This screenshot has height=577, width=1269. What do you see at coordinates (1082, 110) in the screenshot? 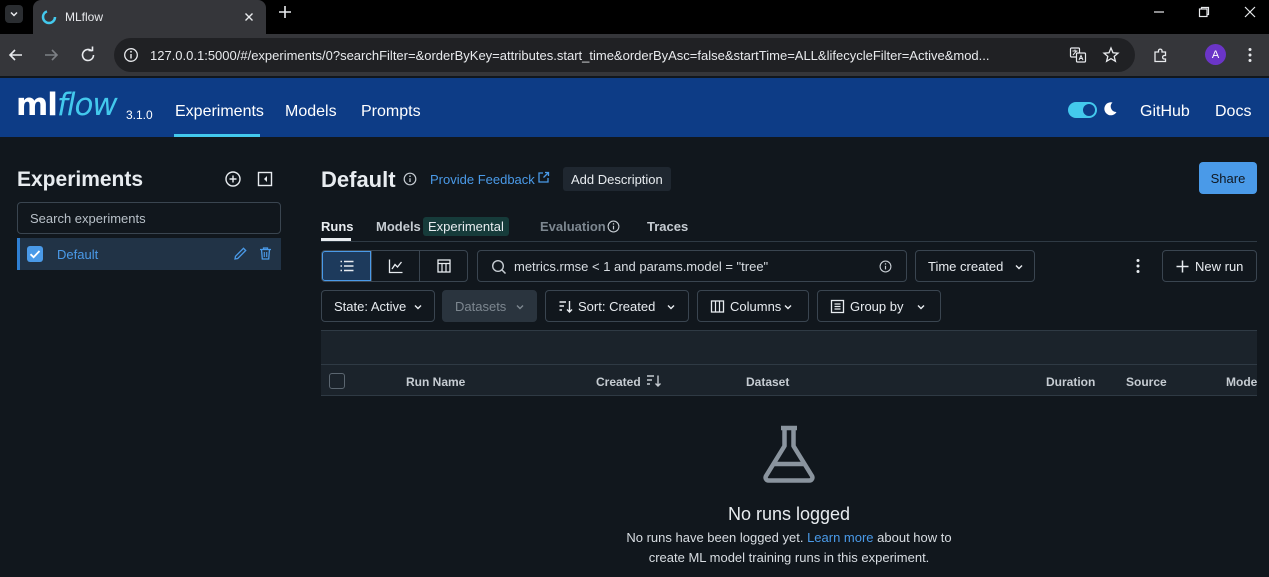
I see `dark-mode-toggle` at bounding box center [1082, 110].